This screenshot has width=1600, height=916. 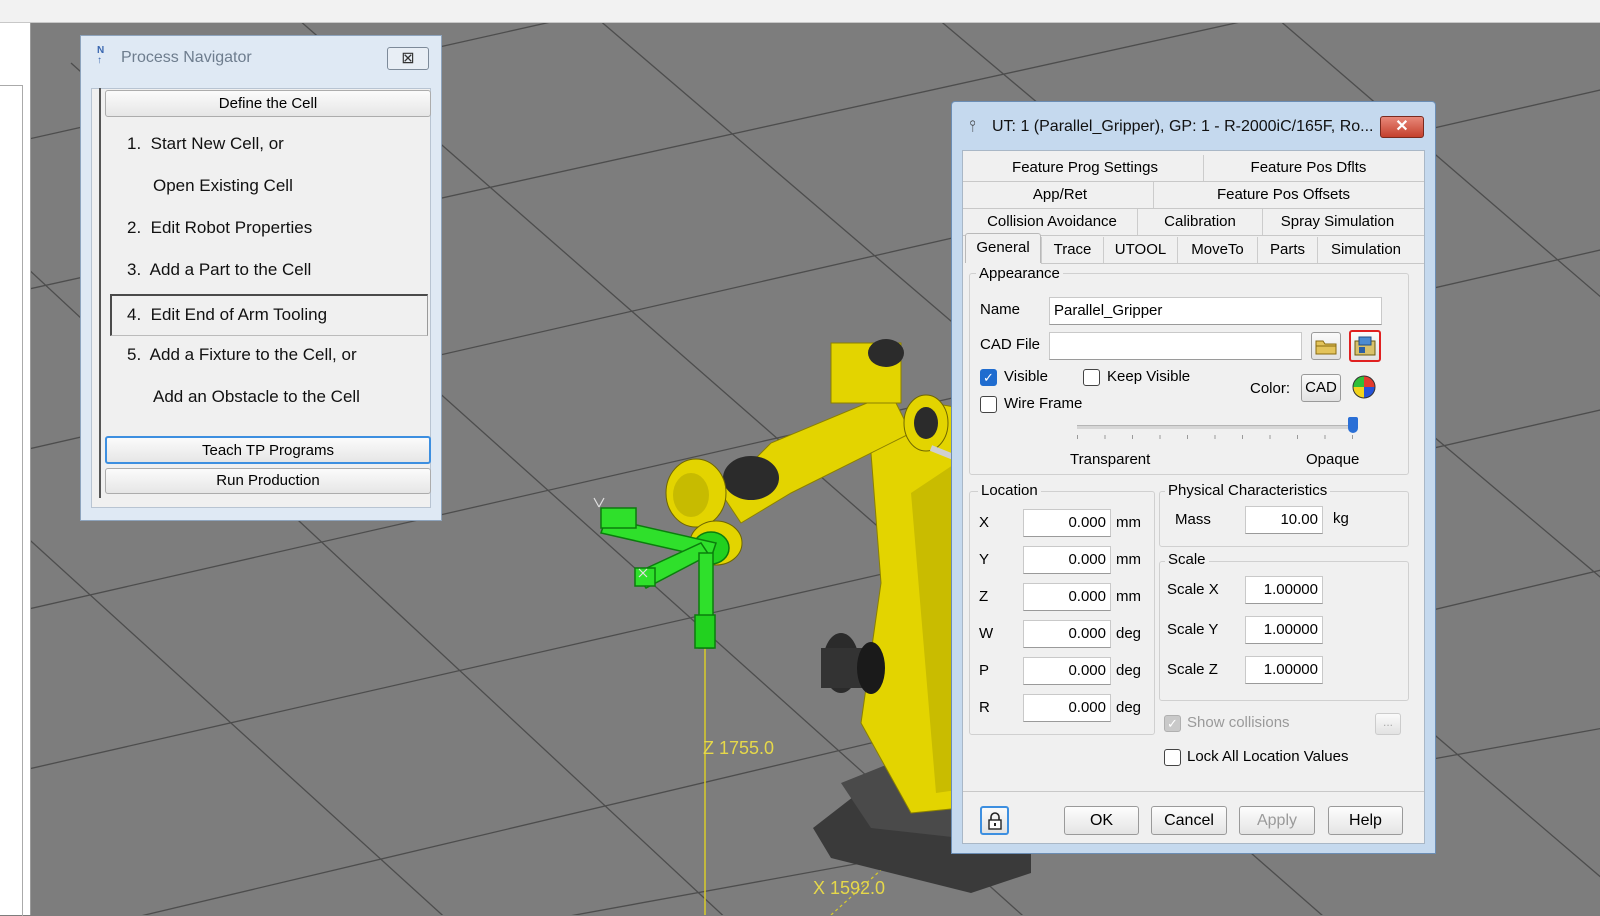 What do you see at coordinates (256, 397) in the screenshot?
I see `step-add-obstacle: Add an Obstacle to the Cell` at bounding box center [256, 397].